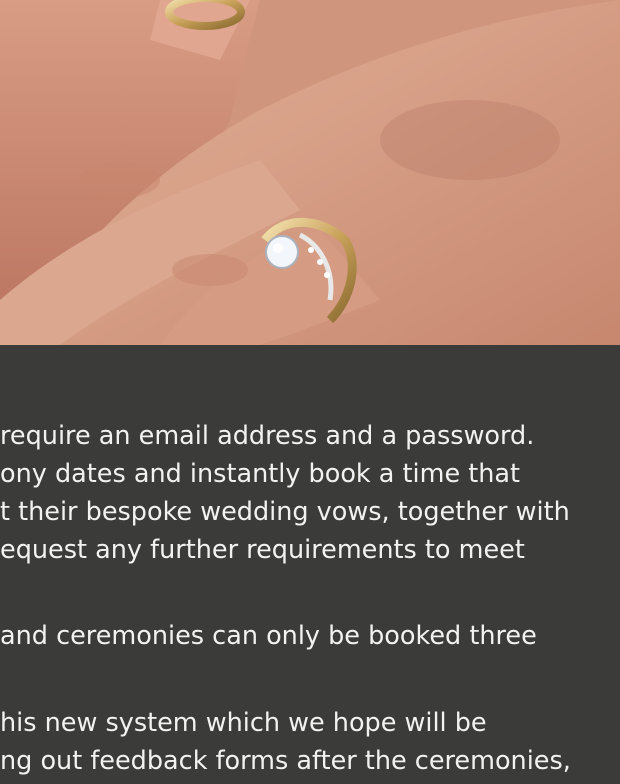 The width and height of the screenshot is (620, 784). What do you see at coordinates (243, 723) in the screenshot?
I see `text-line: his new system which we hope will be` at bounding box center [243, 723].